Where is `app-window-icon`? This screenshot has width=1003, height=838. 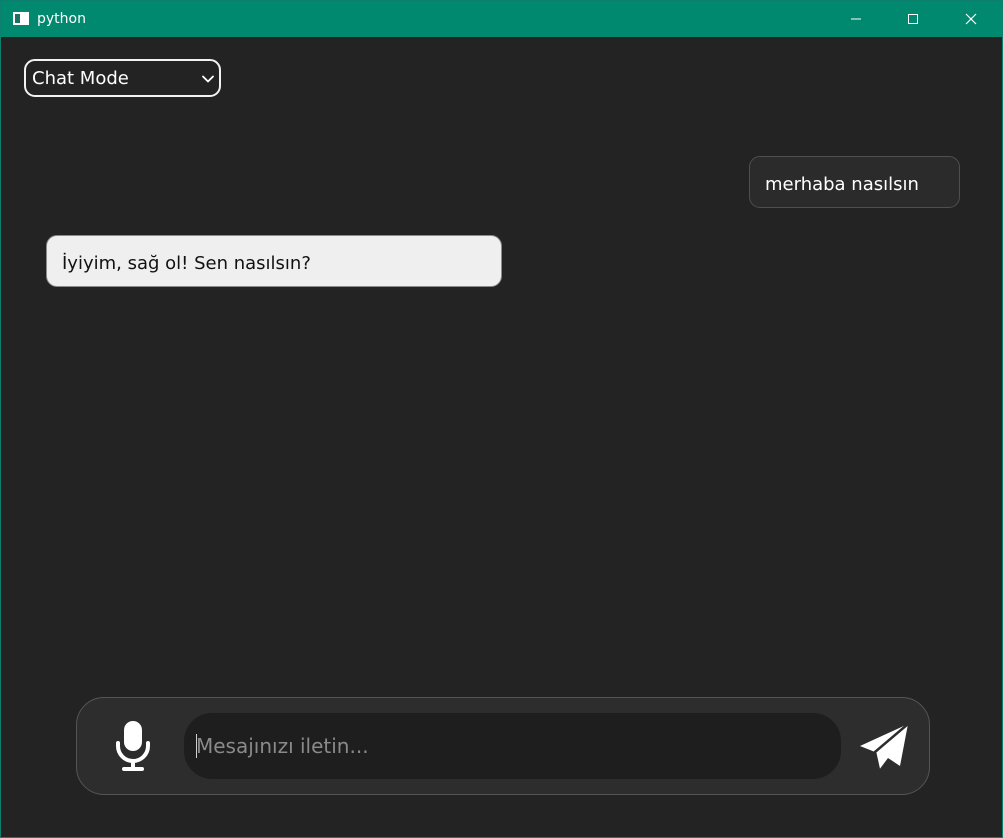
app-window-icon is located at coordinates (21, 18).